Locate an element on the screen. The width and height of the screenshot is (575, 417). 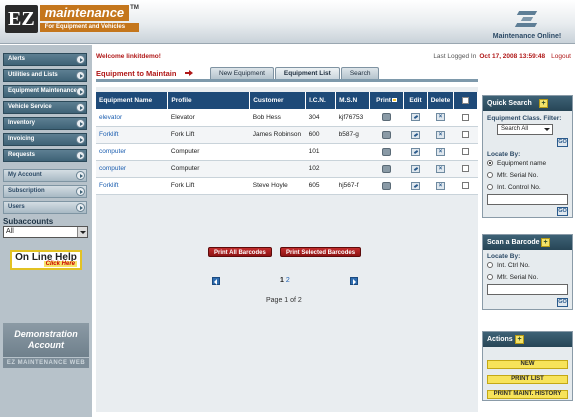
logout-link: Logout is located at coordinates (561, 56).